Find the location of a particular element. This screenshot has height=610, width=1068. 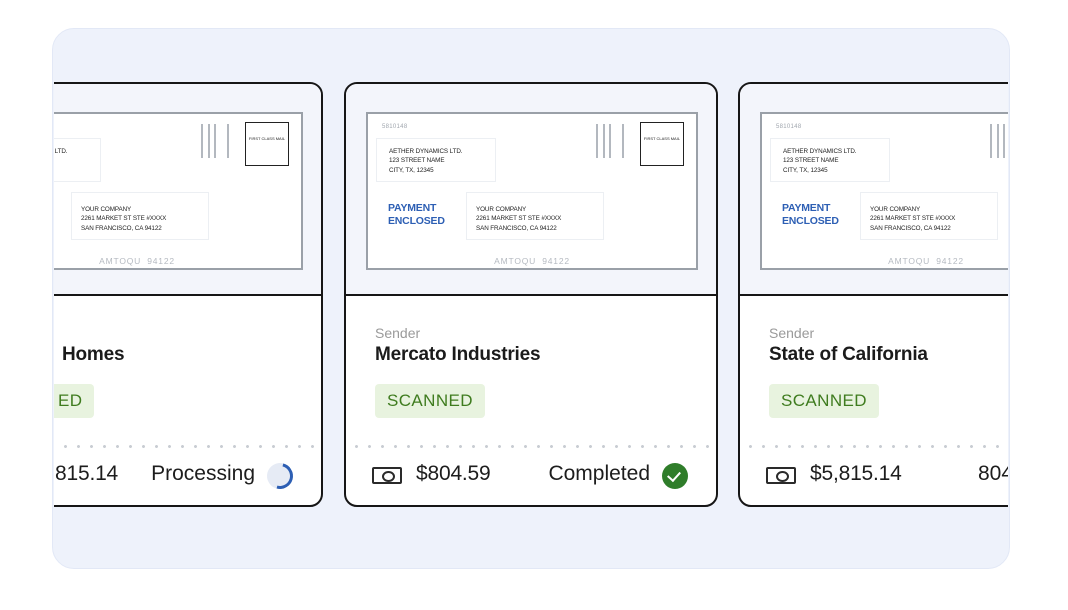

card-footer: $5,815.14 804 is located at coordinates (874, 476).